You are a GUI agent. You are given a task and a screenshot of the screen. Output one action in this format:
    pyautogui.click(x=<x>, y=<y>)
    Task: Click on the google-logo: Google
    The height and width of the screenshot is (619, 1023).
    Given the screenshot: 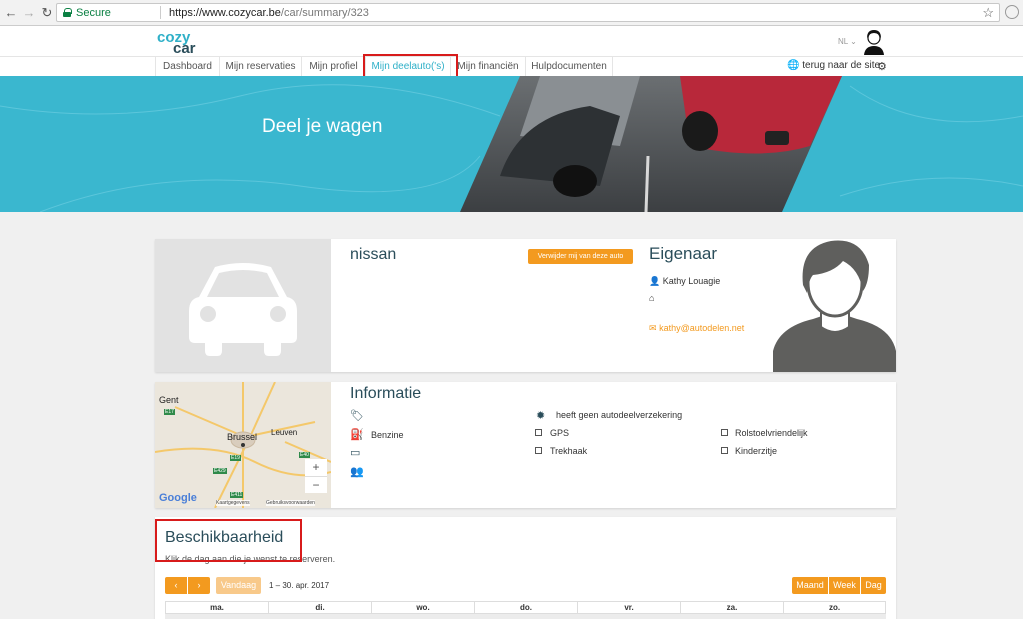 What is the action you would take?
    pyautogui.click(x=178, y=498)
    